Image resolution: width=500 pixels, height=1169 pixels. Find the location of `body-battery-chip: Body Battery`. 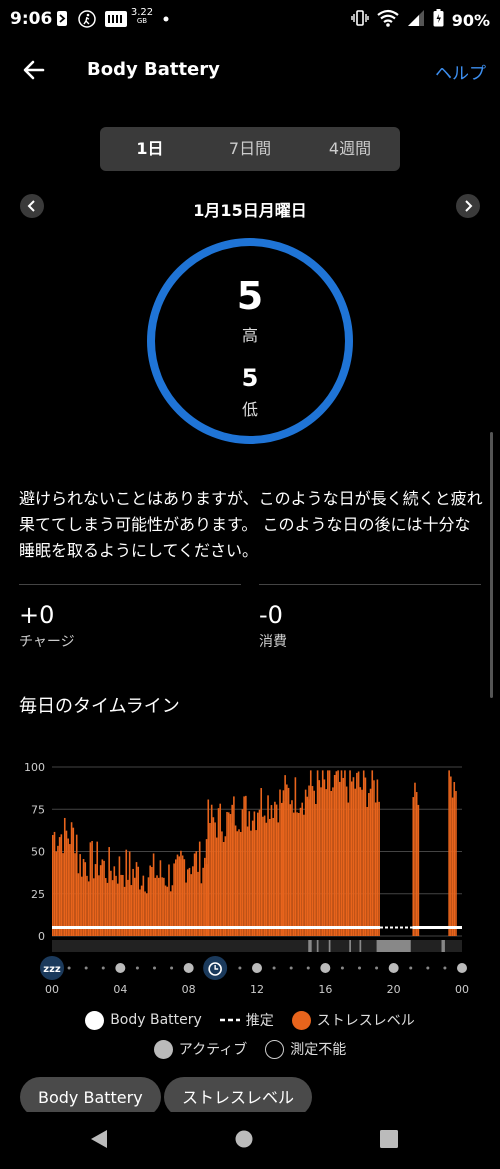

body-battery-chip: Body Battery is located at coordinates (90, 1097).